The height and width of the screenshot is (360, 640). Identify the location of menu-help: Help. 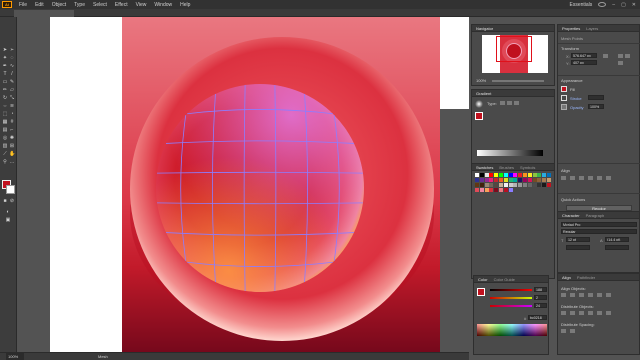
(185, 5).